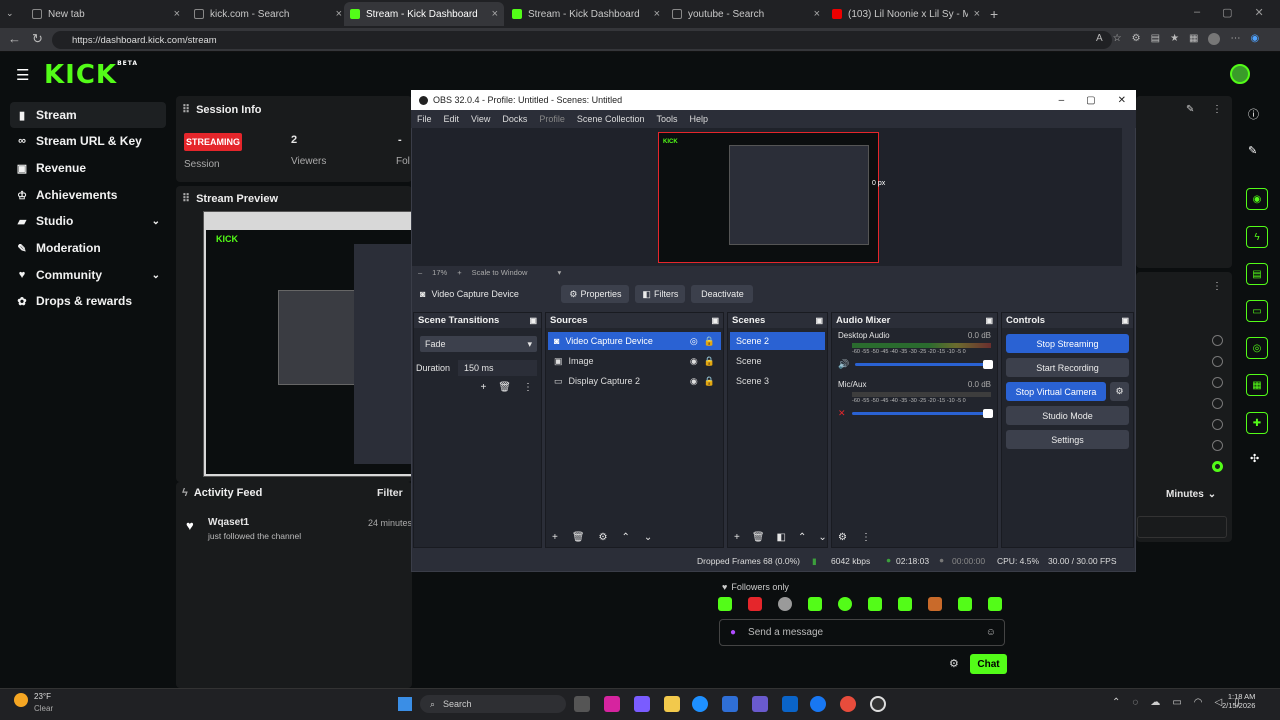 This screenshot has width=1280, height=720. Describe the element at coordinates (862, 632) in the screenshot. I see `chat-message-input: ● Send a message ☺` at that location.